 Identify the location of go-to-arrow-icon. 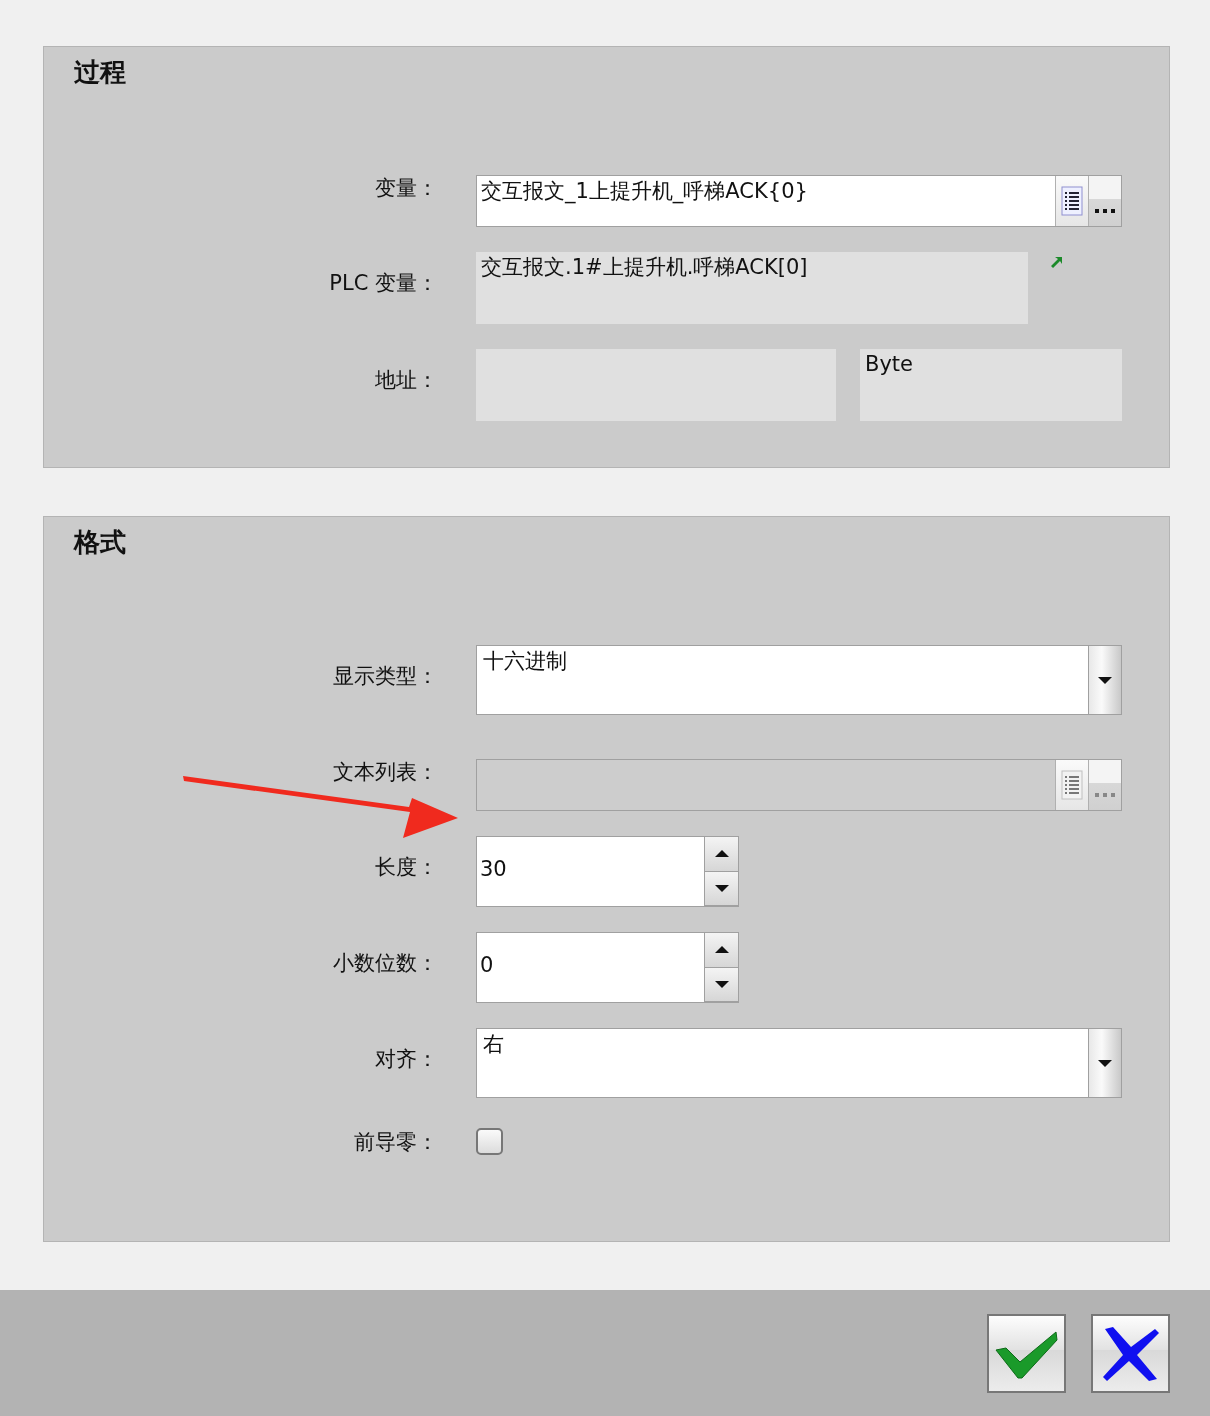
(1056, 261).